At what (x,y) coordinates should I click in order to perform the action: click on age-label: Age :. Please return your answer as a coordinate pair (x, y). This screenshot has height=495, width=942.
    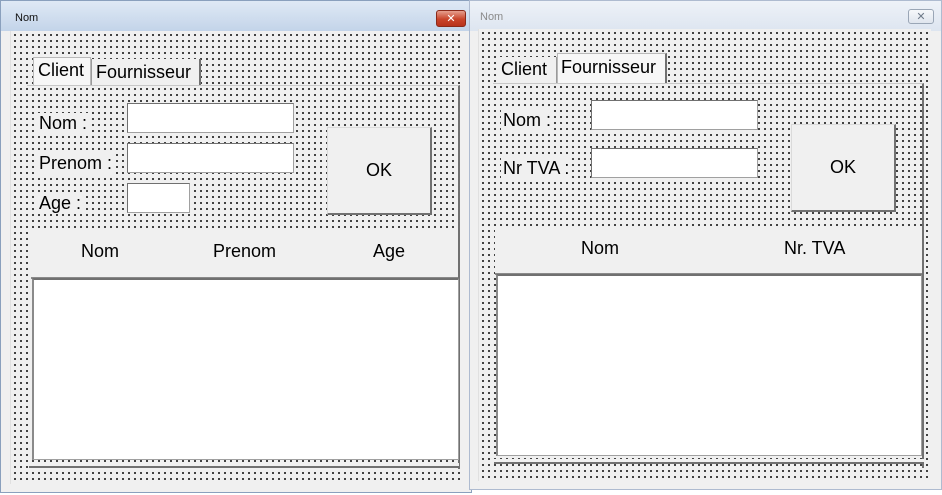
    Looking at the image, I should click on (60, 203).